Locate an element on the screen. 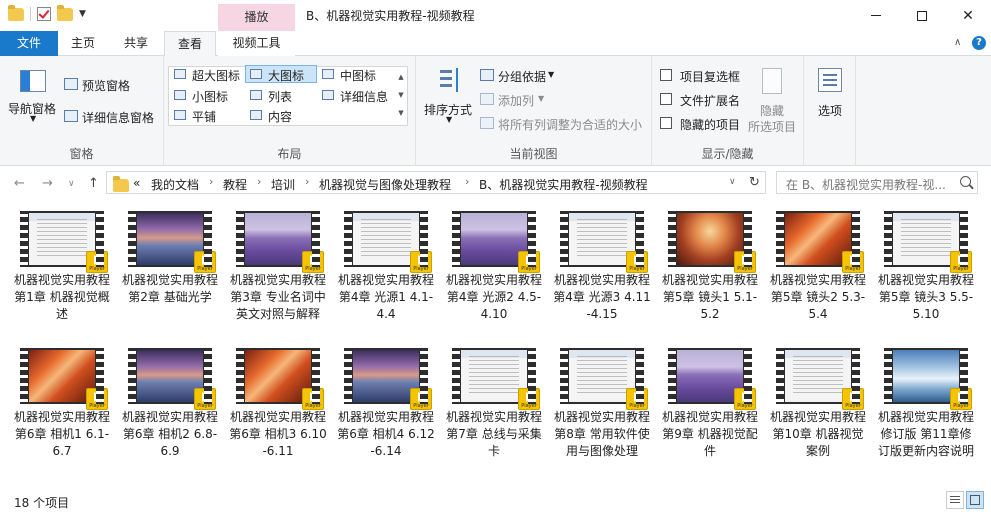 The width and height of the screenshot is (991, 514). breadcrumb-item: B、机器视觉实用教程-视频教程 is located at coordinates (563, 184).